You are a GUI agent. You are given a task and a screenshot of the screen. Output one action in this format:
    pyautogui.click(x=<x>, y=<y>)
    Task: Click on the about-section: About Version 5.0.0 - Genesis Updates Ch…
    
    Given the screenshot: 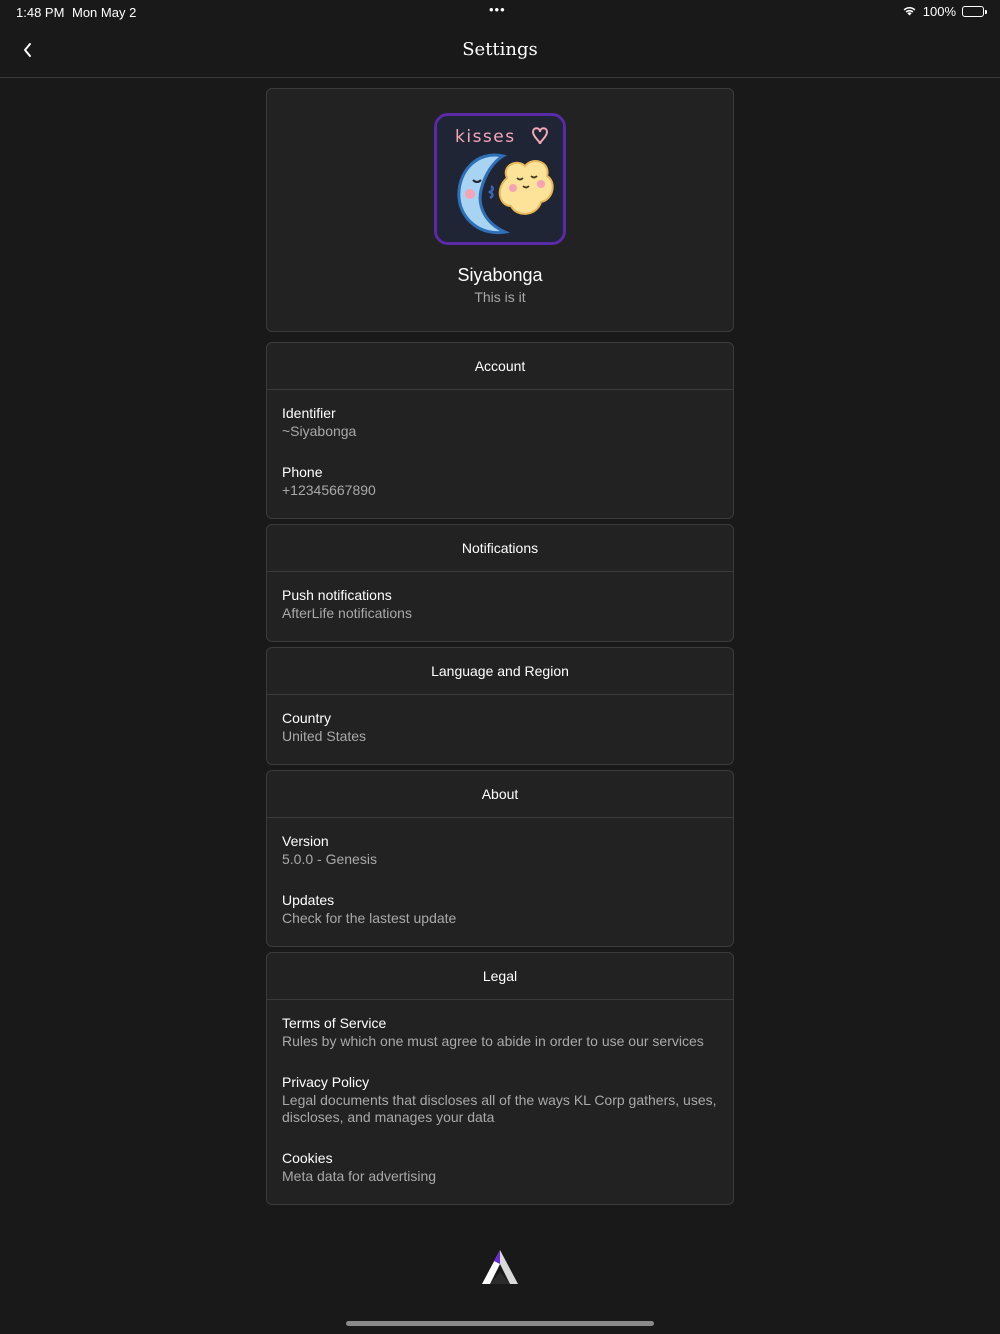 What is the action you would take?
    pyautogui.click(x=500, y=858)
    